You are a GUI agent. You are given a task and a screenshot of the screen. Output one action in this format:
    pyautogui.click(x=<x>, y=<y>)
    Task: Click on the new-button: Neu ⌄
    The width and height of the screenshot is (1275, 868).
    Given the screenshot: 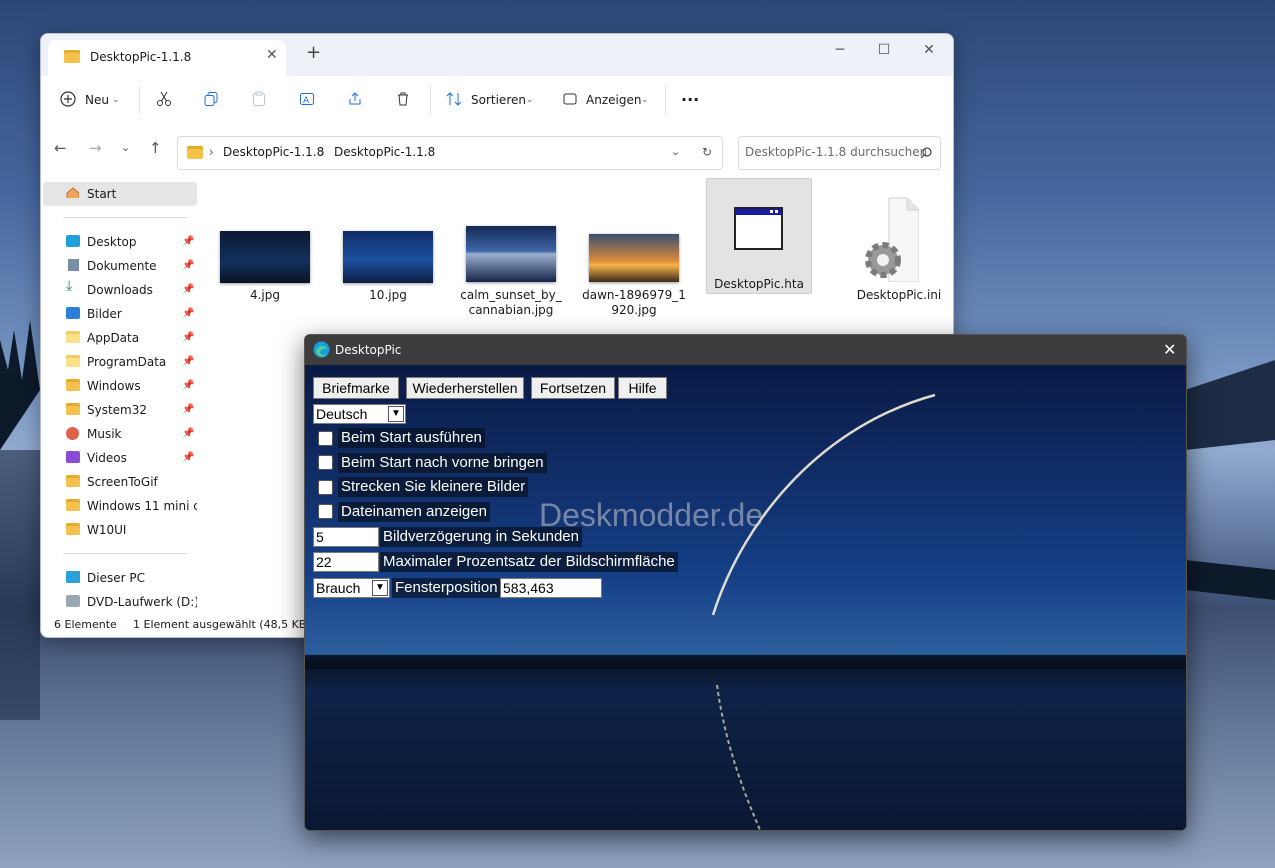 What is the action you would take?
    pyautogui.click(x=91, y=100)
    